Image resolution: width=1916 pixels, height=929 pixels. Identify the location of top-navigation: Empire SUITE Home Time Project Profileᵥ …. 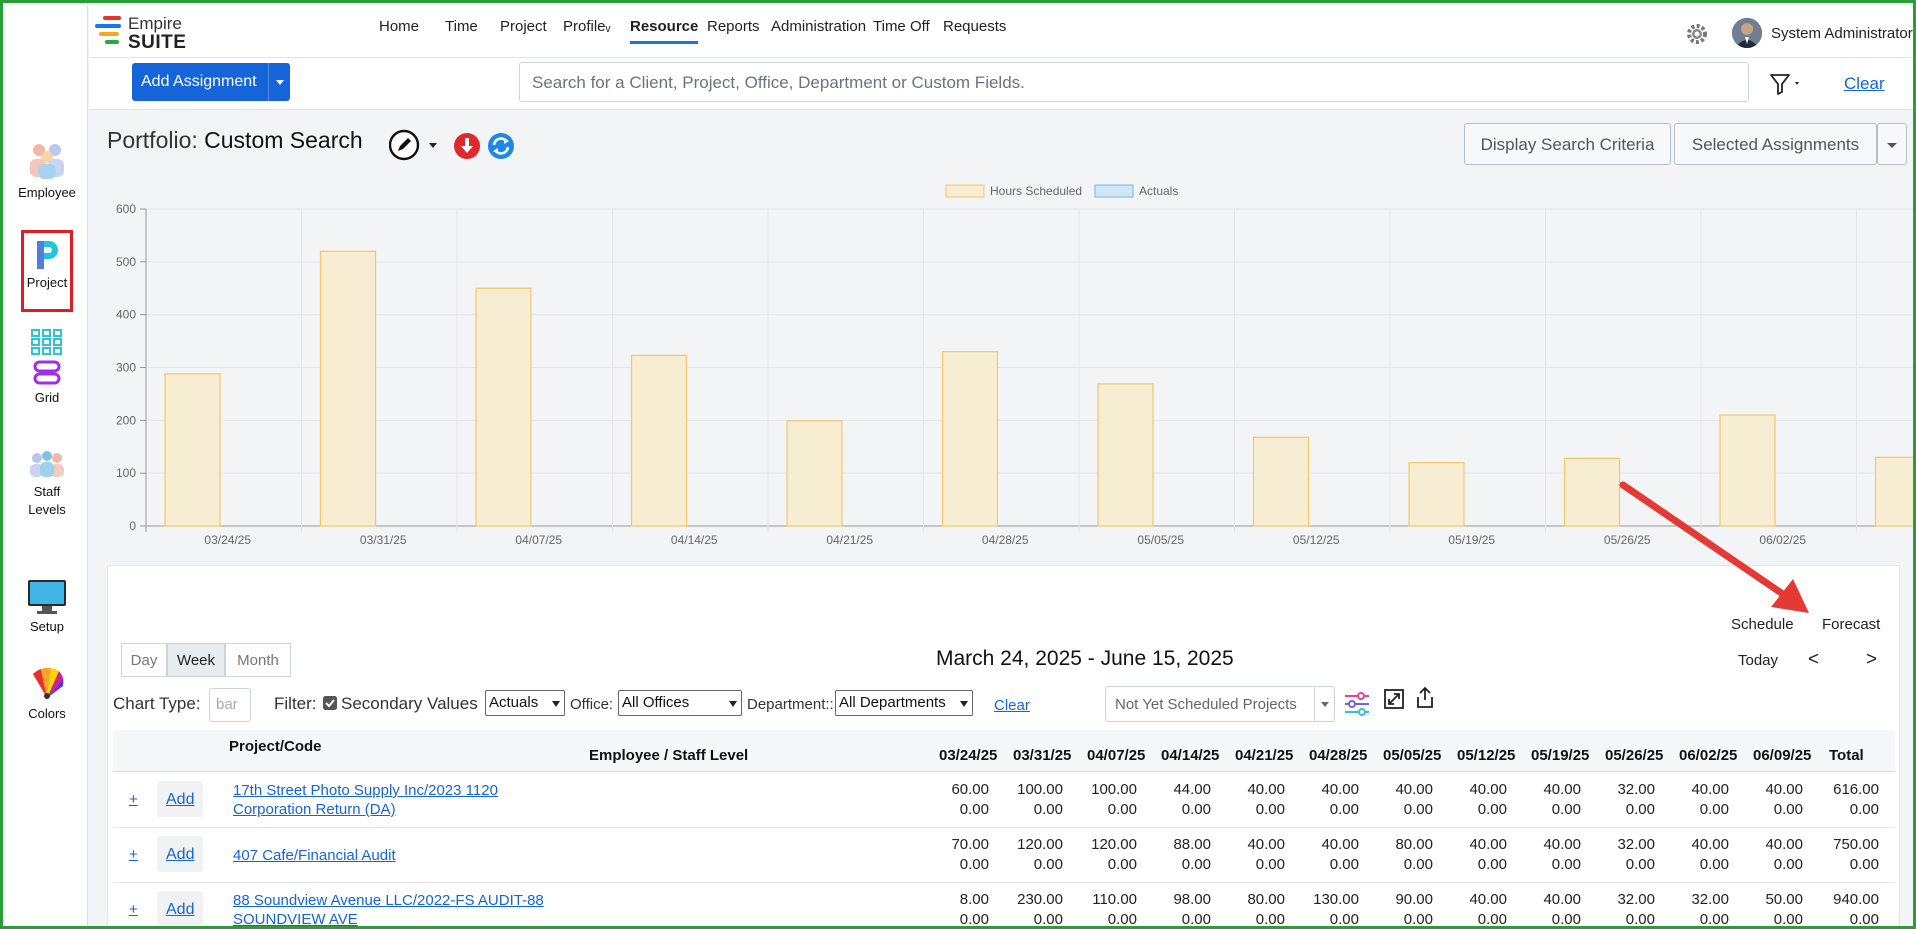
(1001, 32).